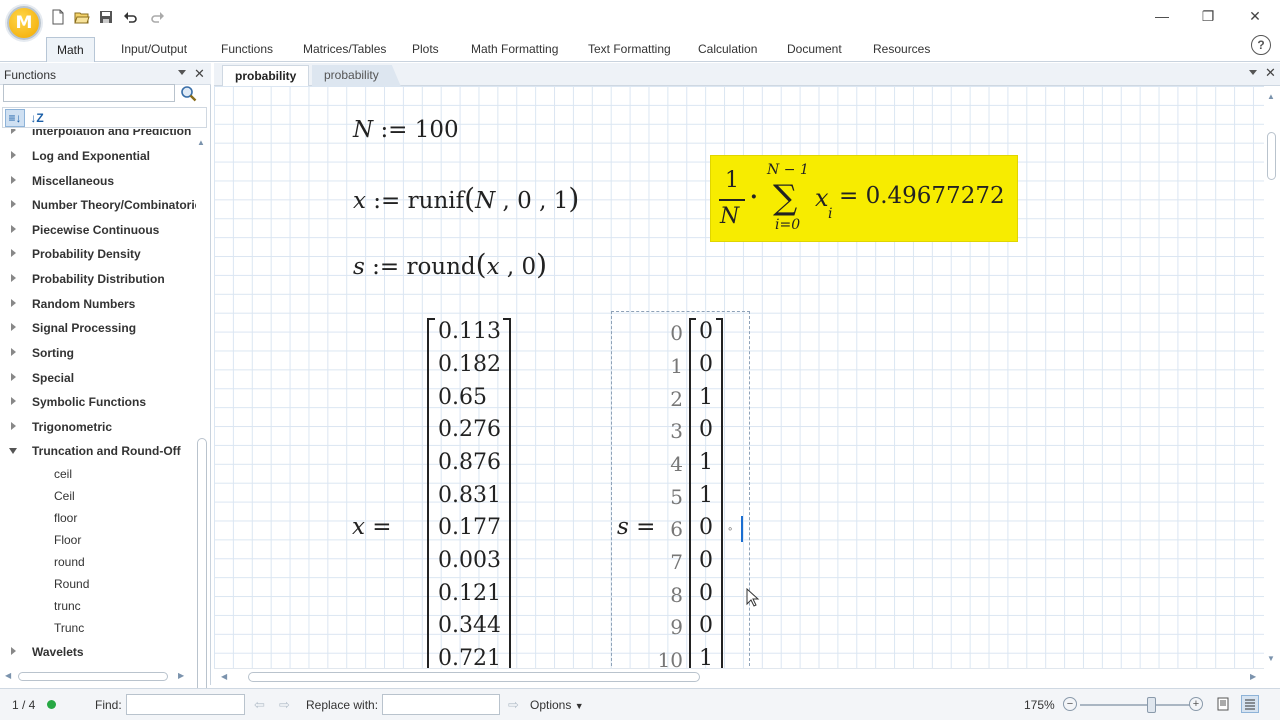  What do you see at coordinates (266, 75) in the screenshot?
I see `document-tab-active: probability` at bounding box center [266, 75].